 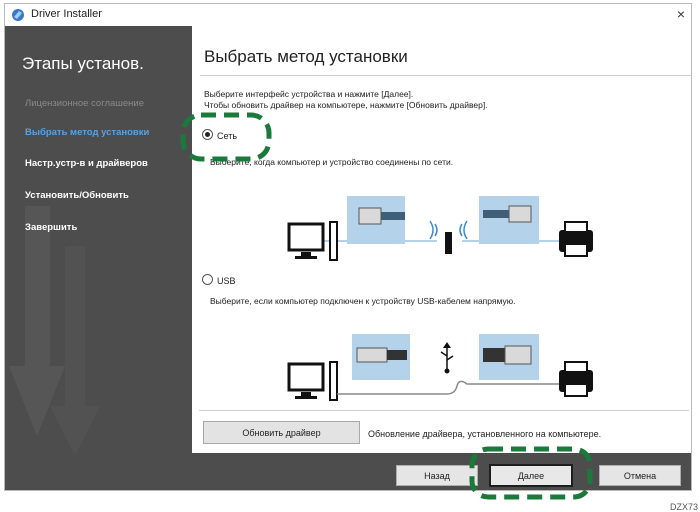 I want to click on sidebar-heading: Этапы установ., so click(x=83, y=63).